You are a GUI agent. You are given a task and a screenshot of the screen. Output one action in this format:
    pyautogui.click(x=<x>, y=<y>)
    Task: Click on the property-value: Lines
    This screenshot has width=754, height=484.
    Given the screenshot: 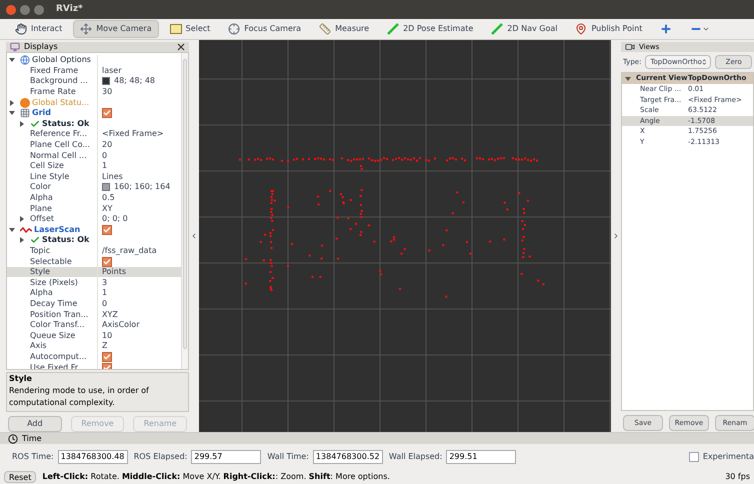 What is the action you would take?
    pyautogui.click(x=112, y=176)
    